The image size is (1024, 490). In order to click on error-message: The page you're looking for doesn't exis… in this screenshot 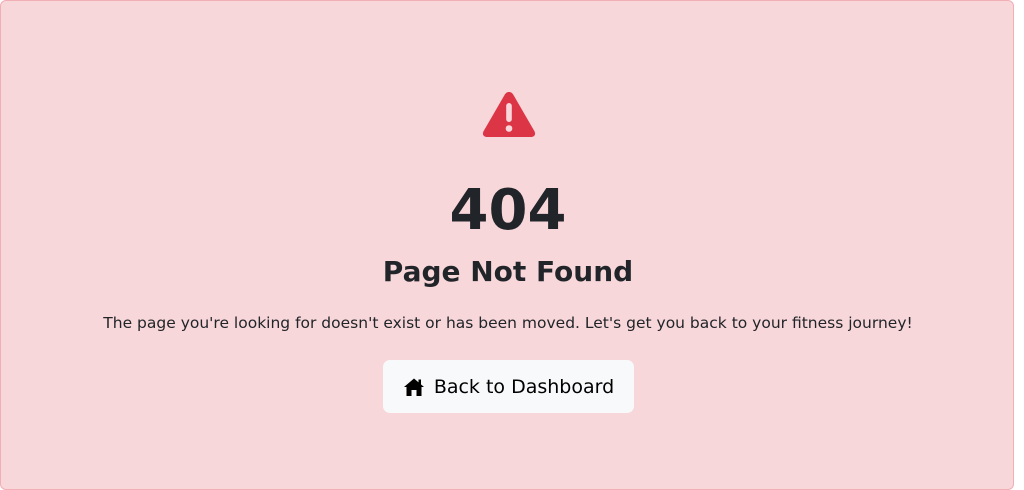, I will do `click(508, 323)`.